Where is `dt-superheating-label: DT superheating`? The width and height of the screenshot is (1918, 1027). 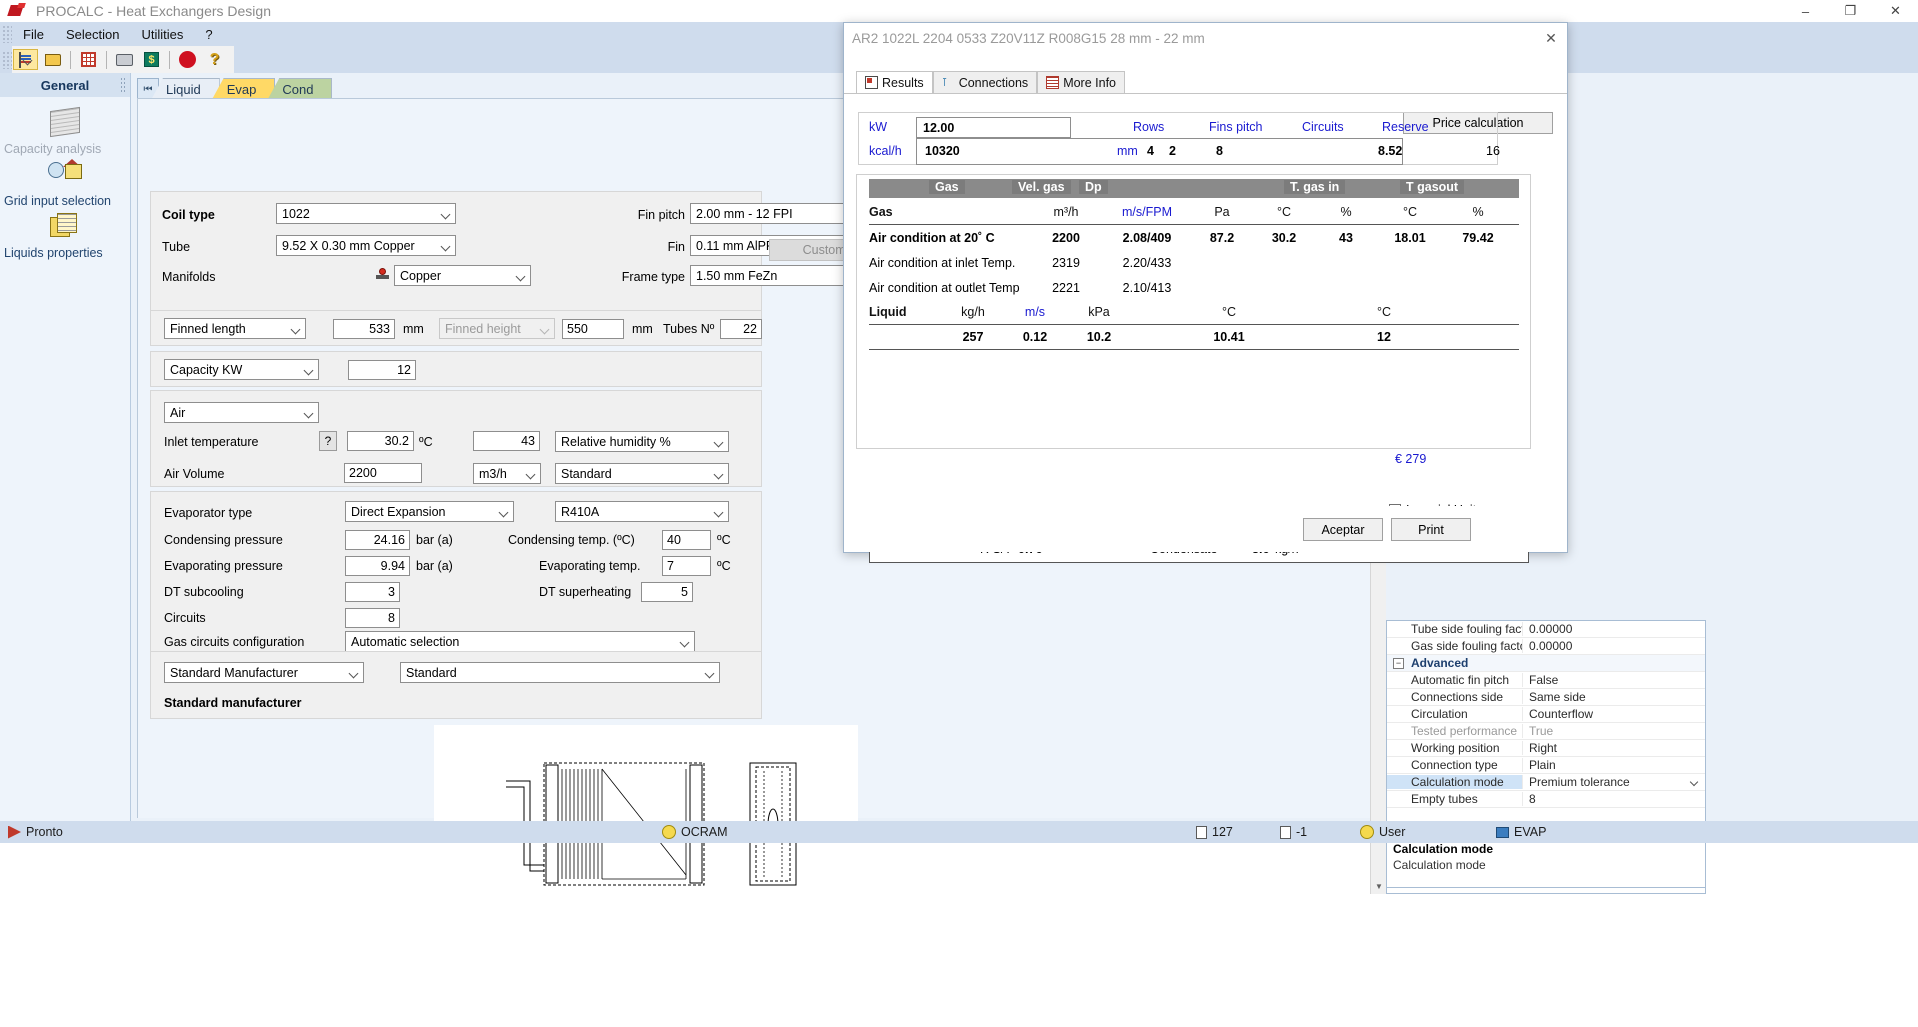
dt-superheating-label: DT superheating is located at coordinates (585, 592).